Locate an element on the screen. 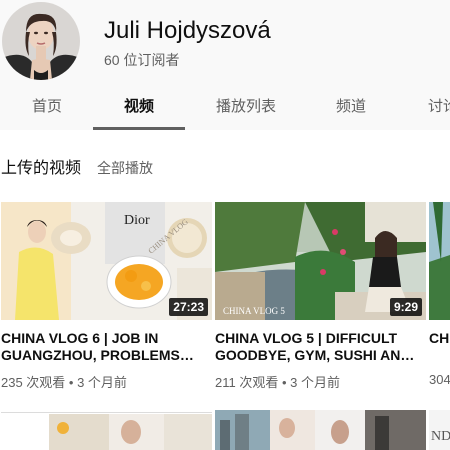 The image size is (450, 450). video-thumbnail: Dior CHINA VLOG 27:23 is located at coordinates (106, 261).